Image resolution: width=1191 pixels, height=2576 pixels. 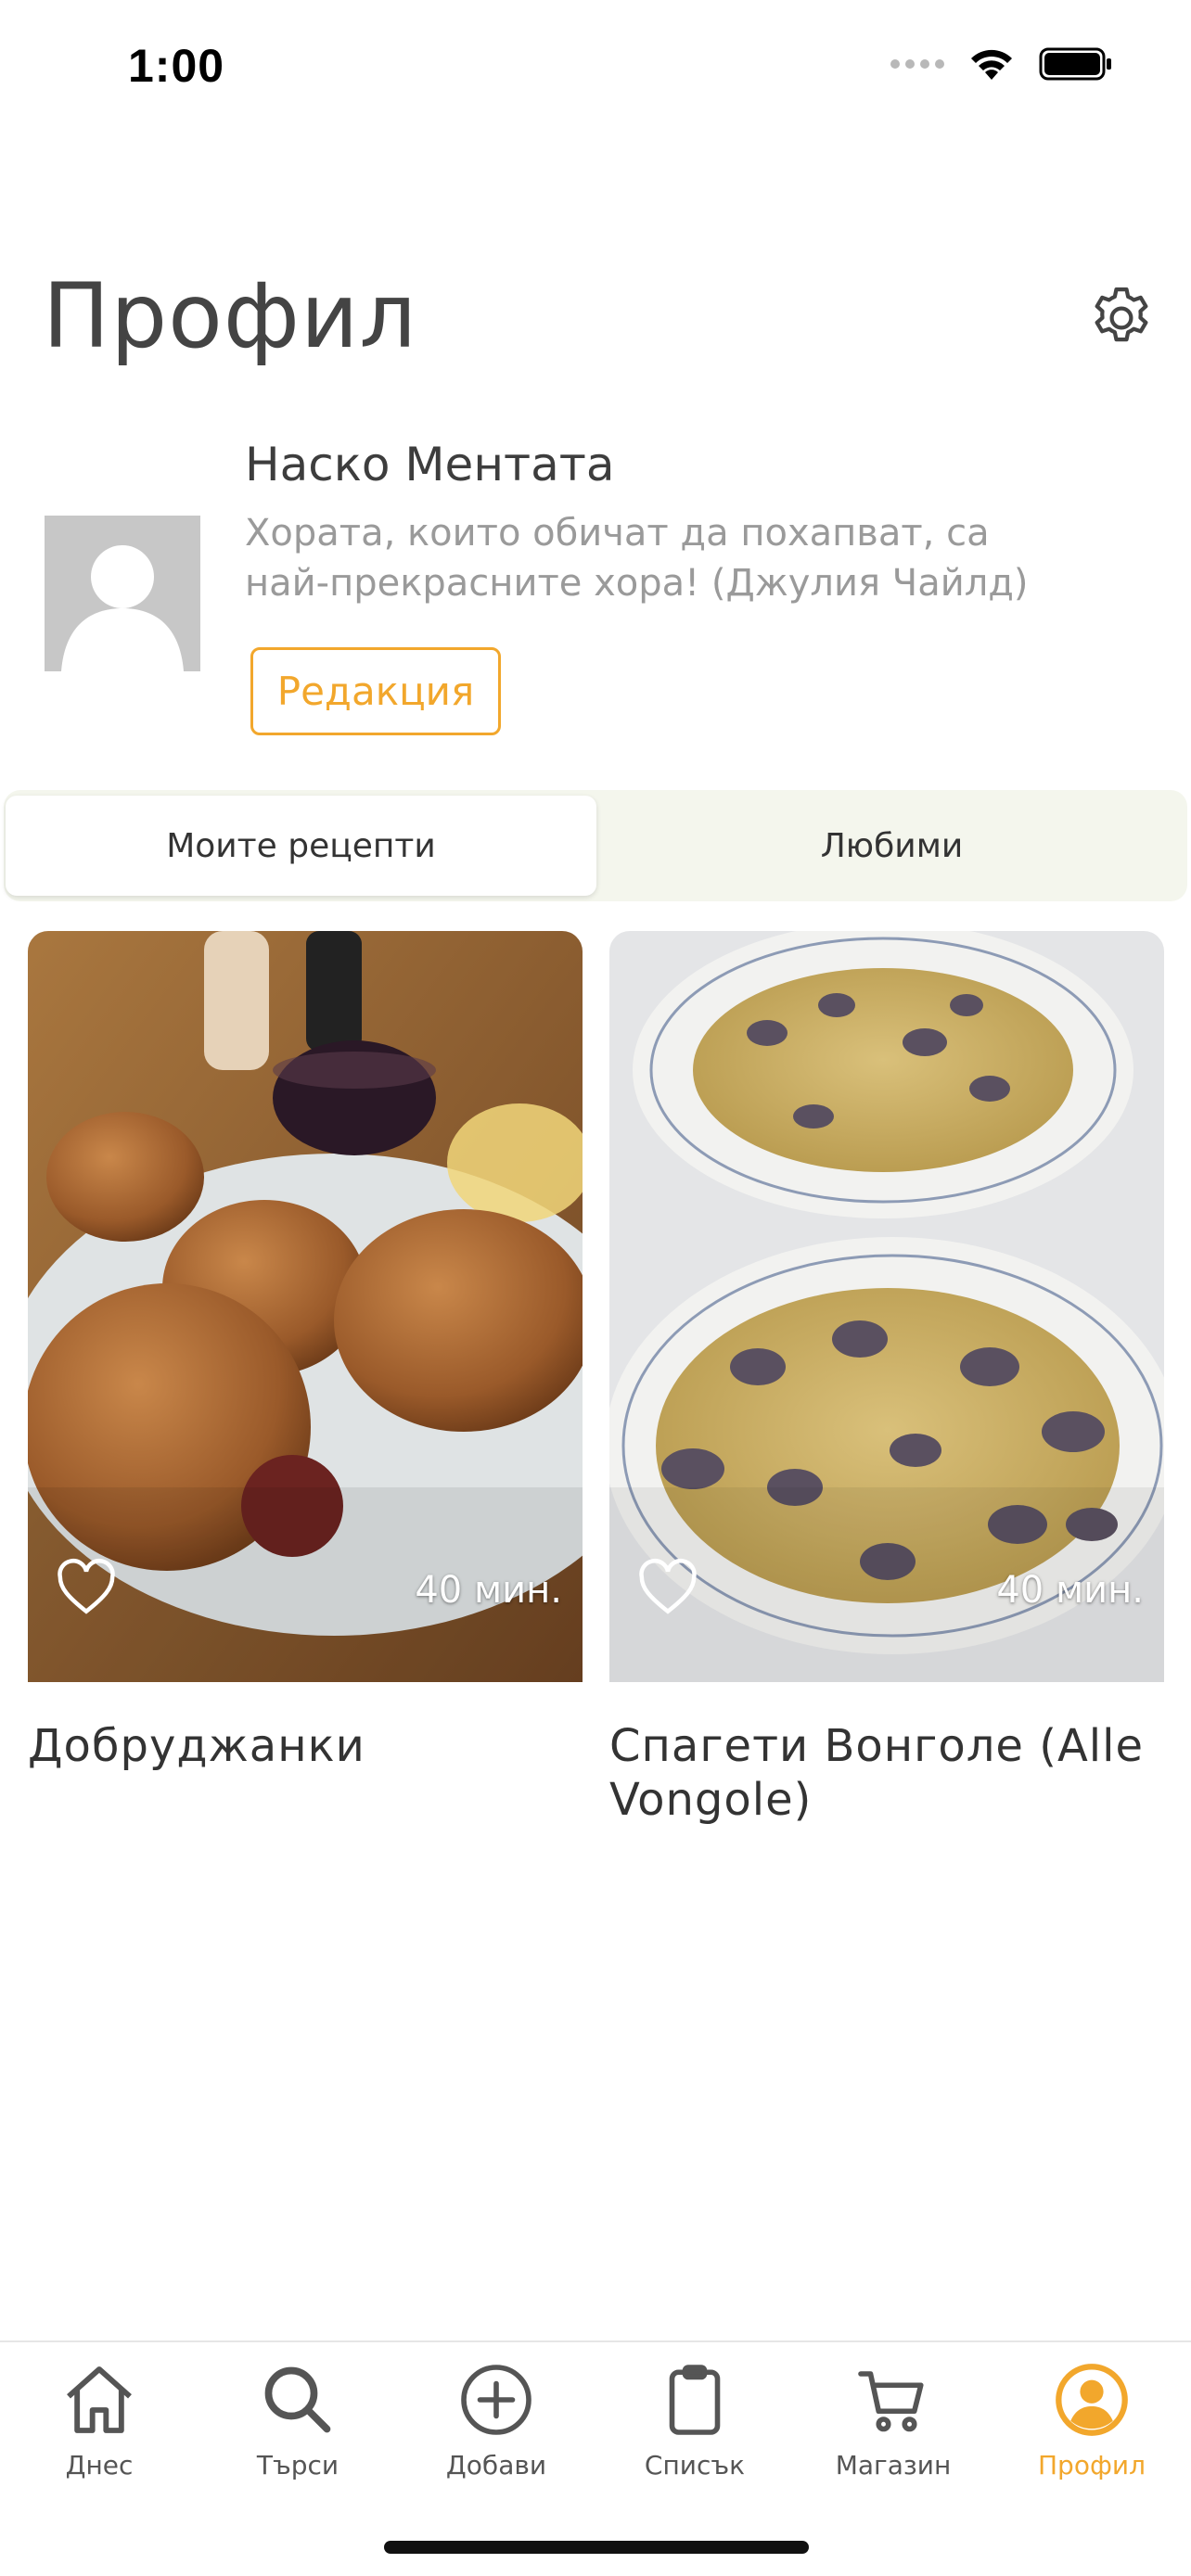 I want to click on tabbar-item-today: Днес, so click(x=99, y=2418).